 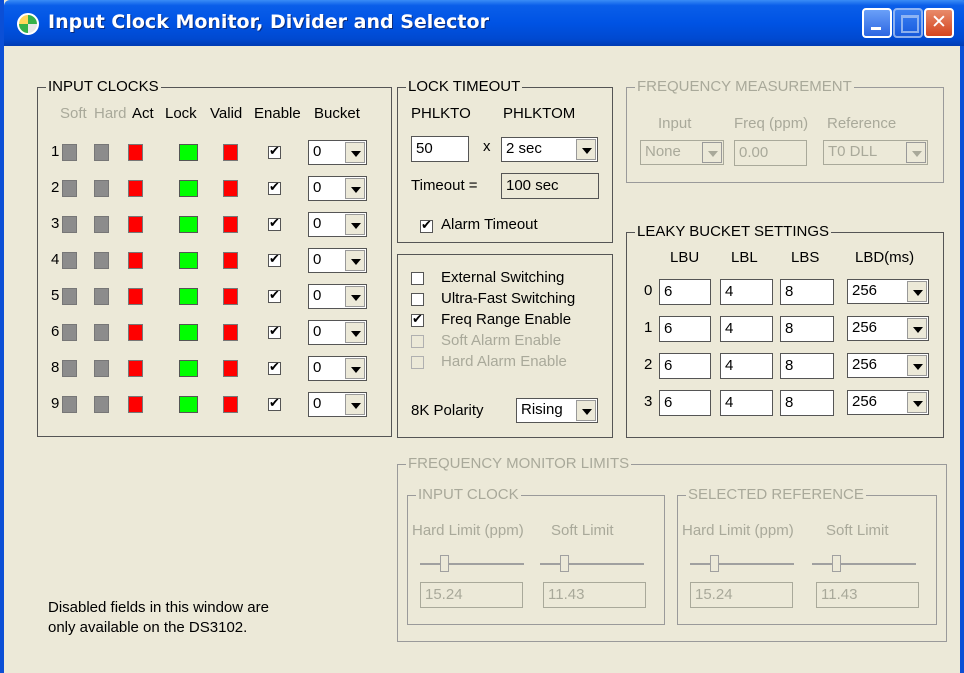 What do you see at coordinates (508, 298) in the screenshot?
I see `switching-option-label: Ultra-Fast Switching` at bounding box center [508, 298].